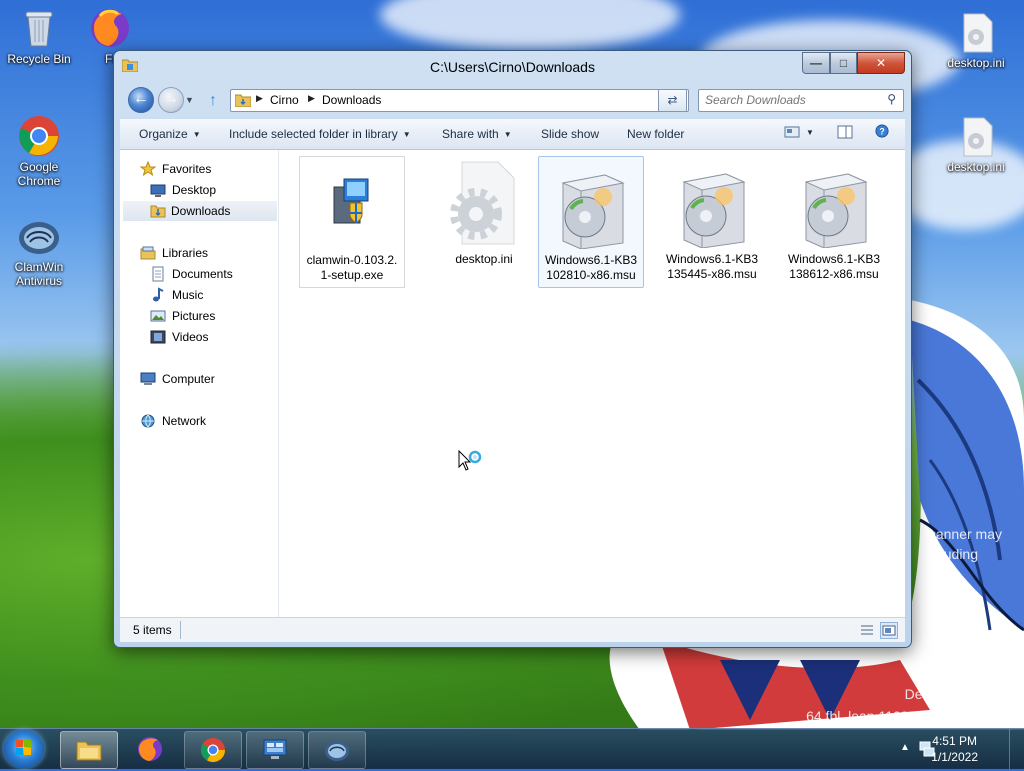 This screenshot has width=1024, height=771. Describe the element at coordinates (954, 749) in the screenshot. I see `clock: 4:51 PM 1/1/2022` at that location.